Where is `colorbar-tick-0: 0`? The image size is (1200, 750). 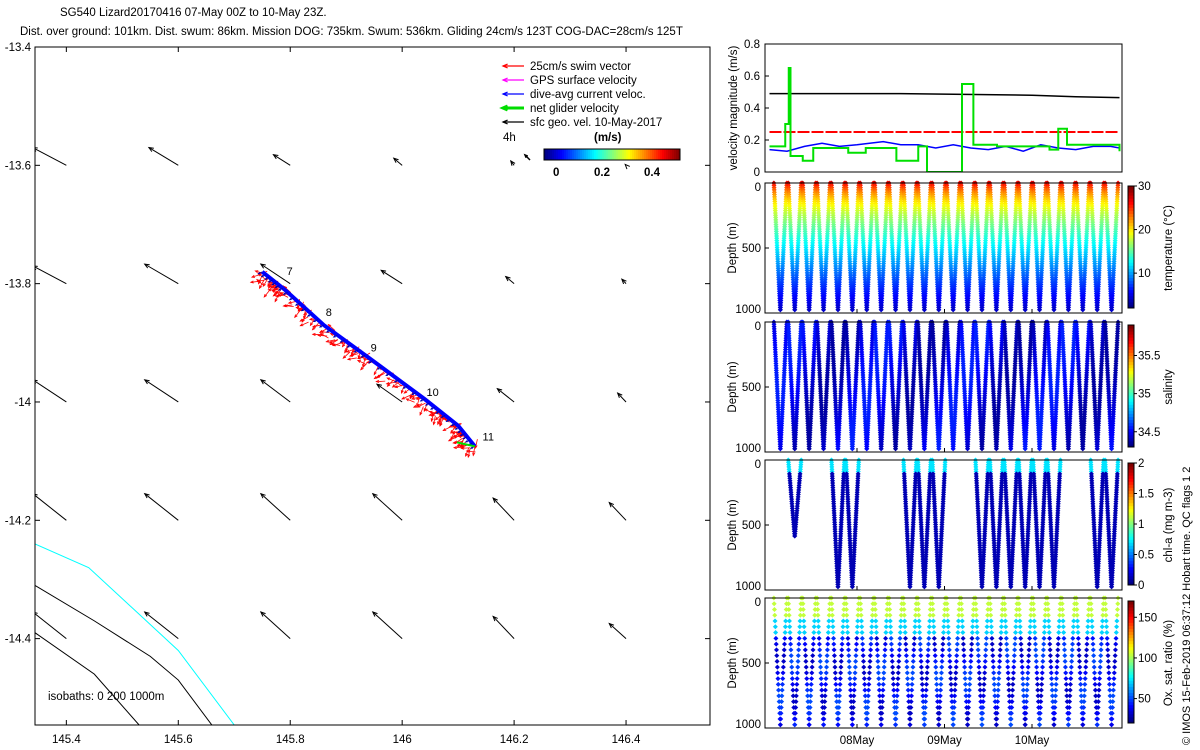
colorbar-tick-0: 0 is located at coordinates (556, 173).